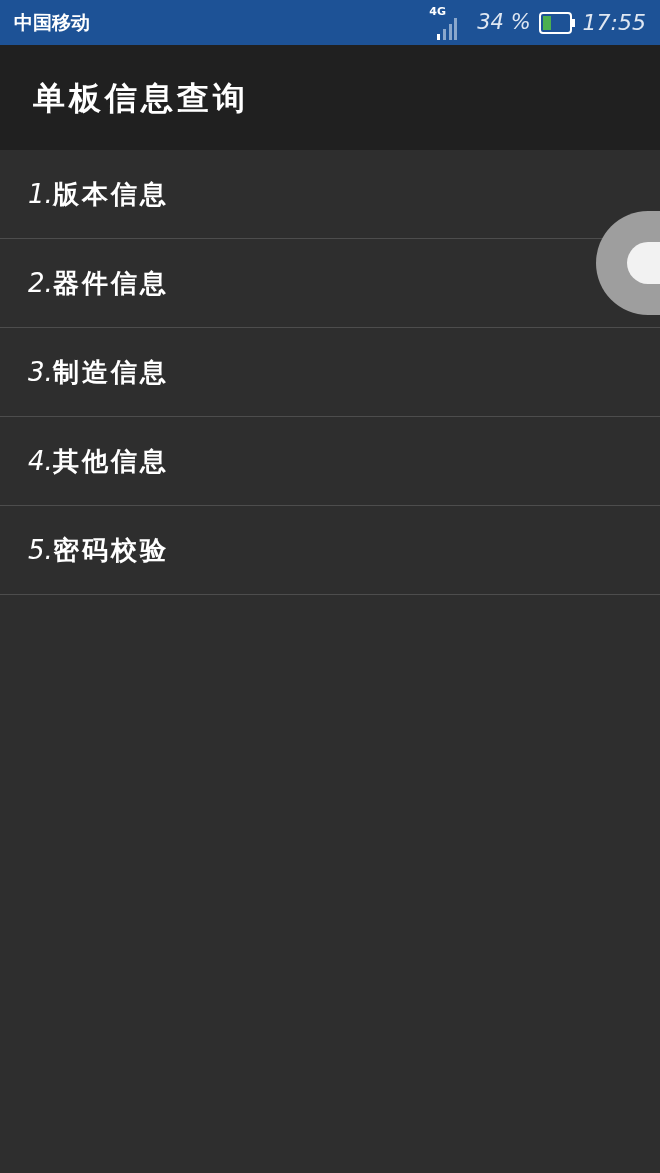 The image size is (660, 1173). Describe the element at coordinates (447, 28) in the screenshot. I see `signal-icon` at that location.